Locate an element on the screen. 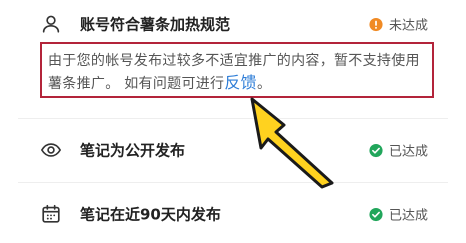  status-label: 未达成 is located at coordinates (408, 26).